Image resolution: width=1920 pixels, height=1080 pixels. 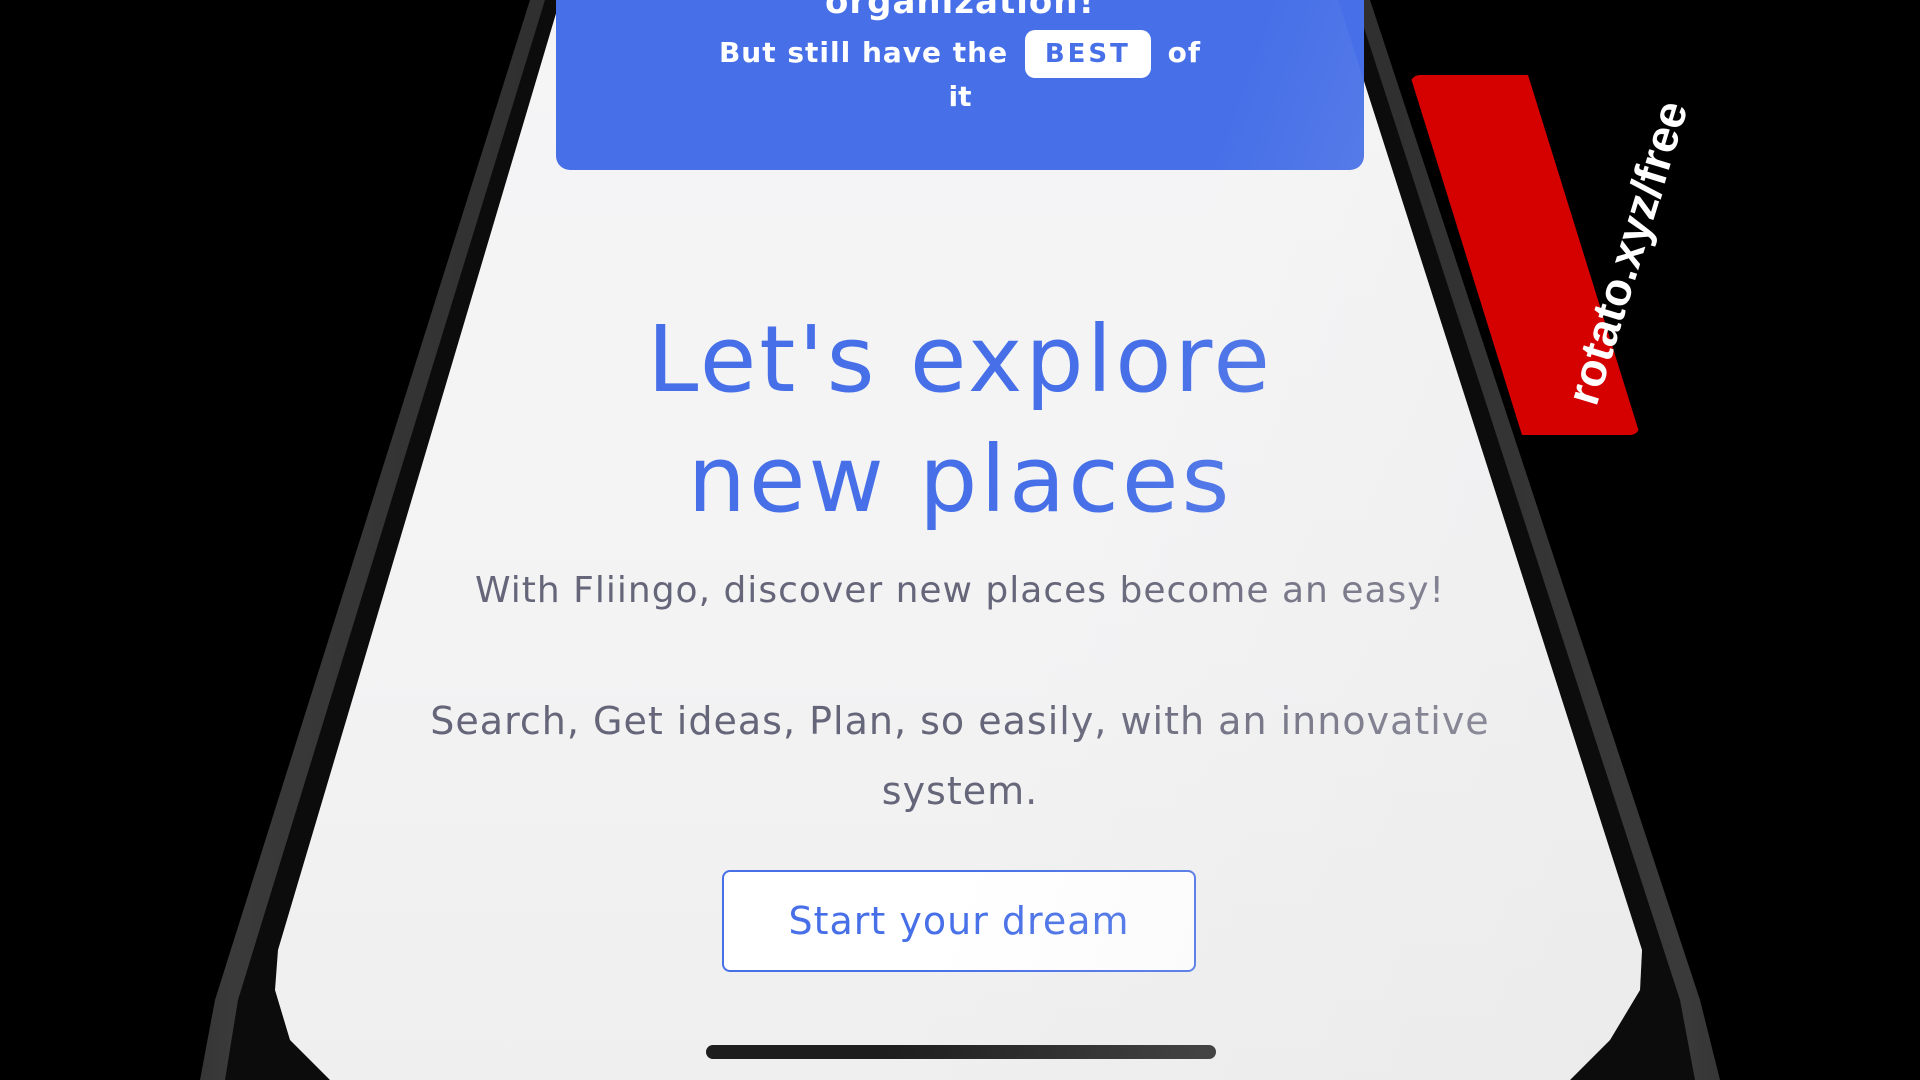 What do you see at coordinates (960, 11) in the screenshot?
I see `banner-title: organization!` at bounding box center [960, 11].